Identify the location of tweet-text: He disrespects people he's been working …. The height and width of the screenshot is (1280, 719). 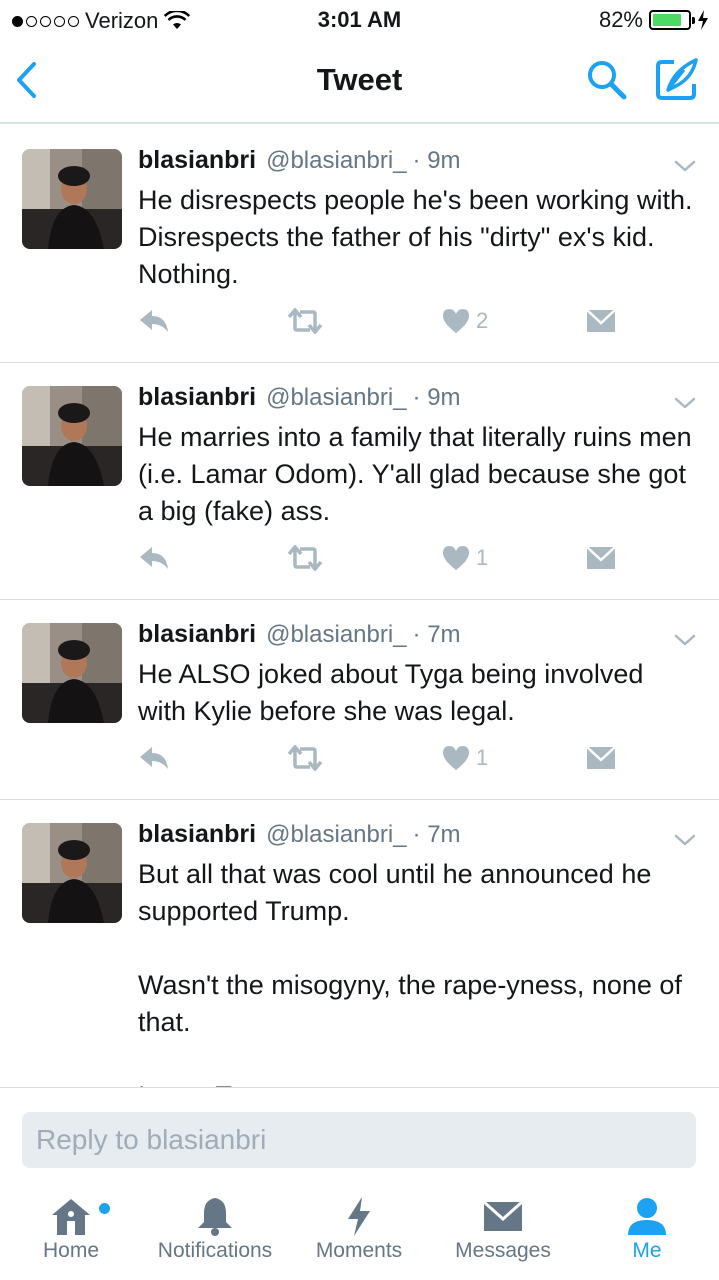
(419, 237).